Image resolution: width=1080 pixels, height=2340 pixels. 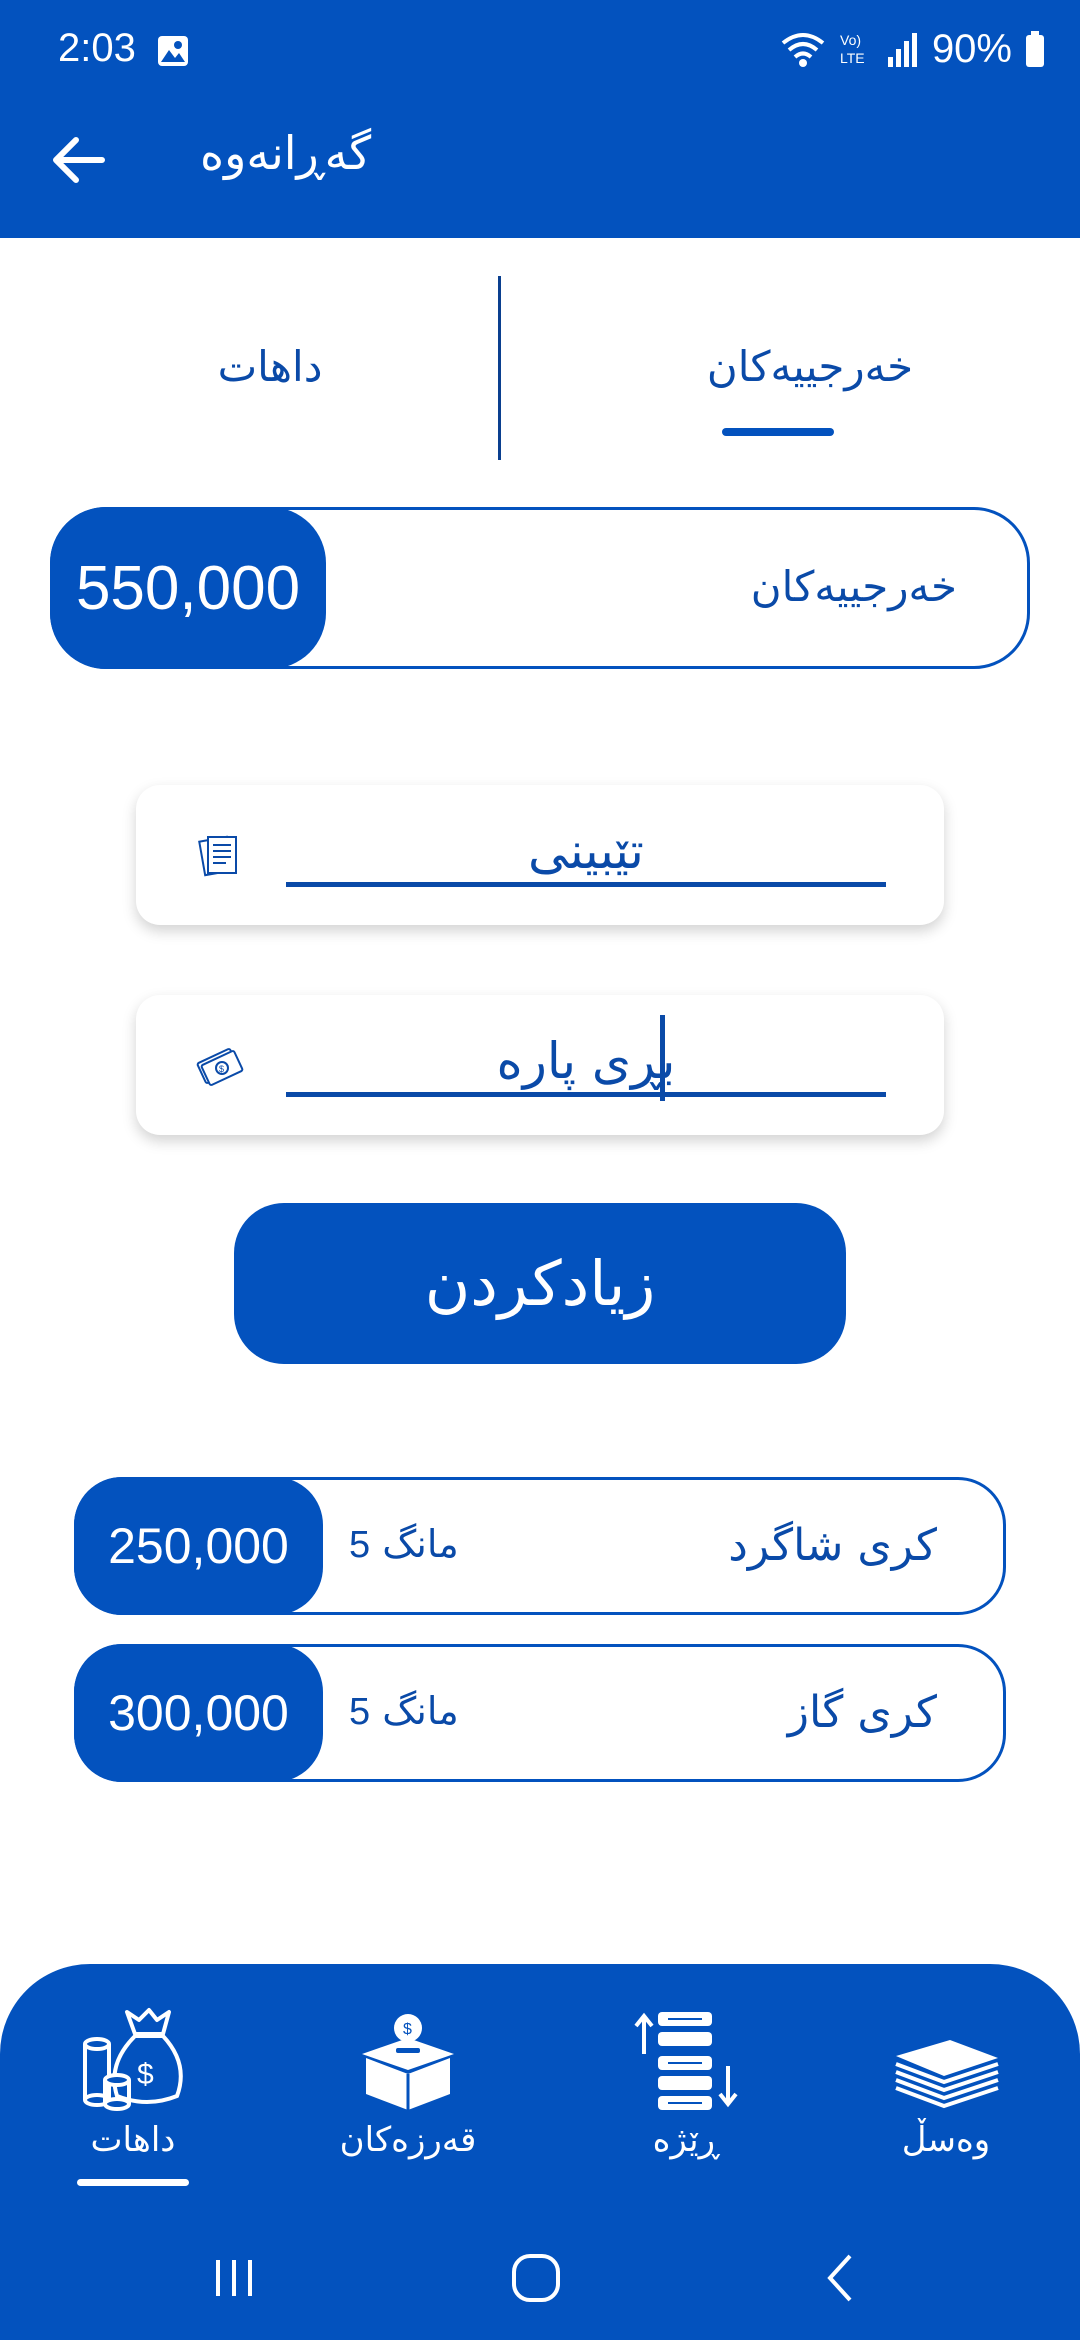 I want to click on expense-row: 300,000 5 مانگ کری گاز, so click(x=540, y=1713).